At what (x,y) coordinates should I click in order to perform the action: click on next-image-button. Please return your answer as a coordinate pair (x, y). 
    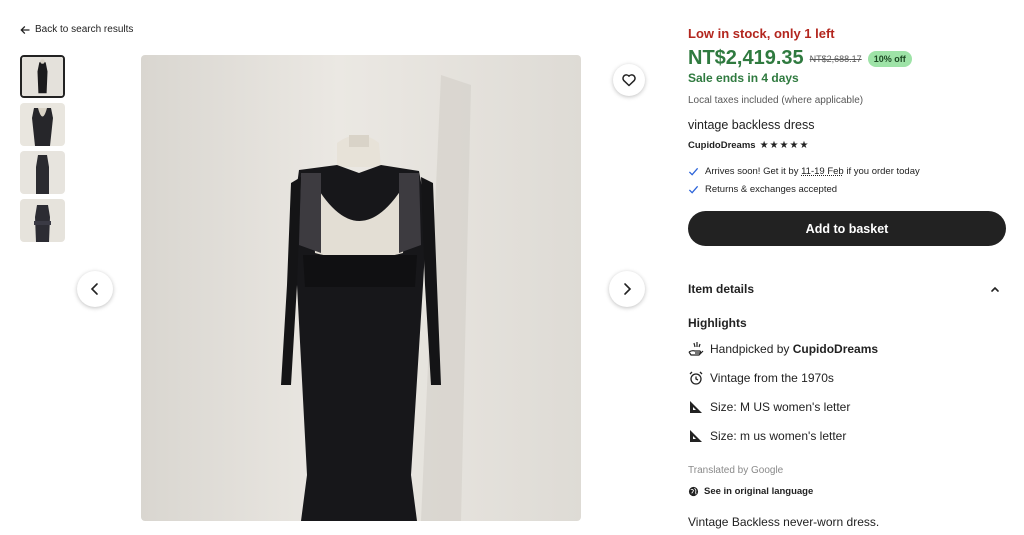
    Looking at the image, I should click on (627, 289).